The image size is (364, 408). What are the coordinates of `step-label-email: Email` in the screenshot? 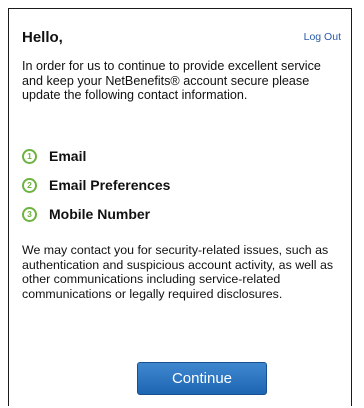 It's located at (68, 156).